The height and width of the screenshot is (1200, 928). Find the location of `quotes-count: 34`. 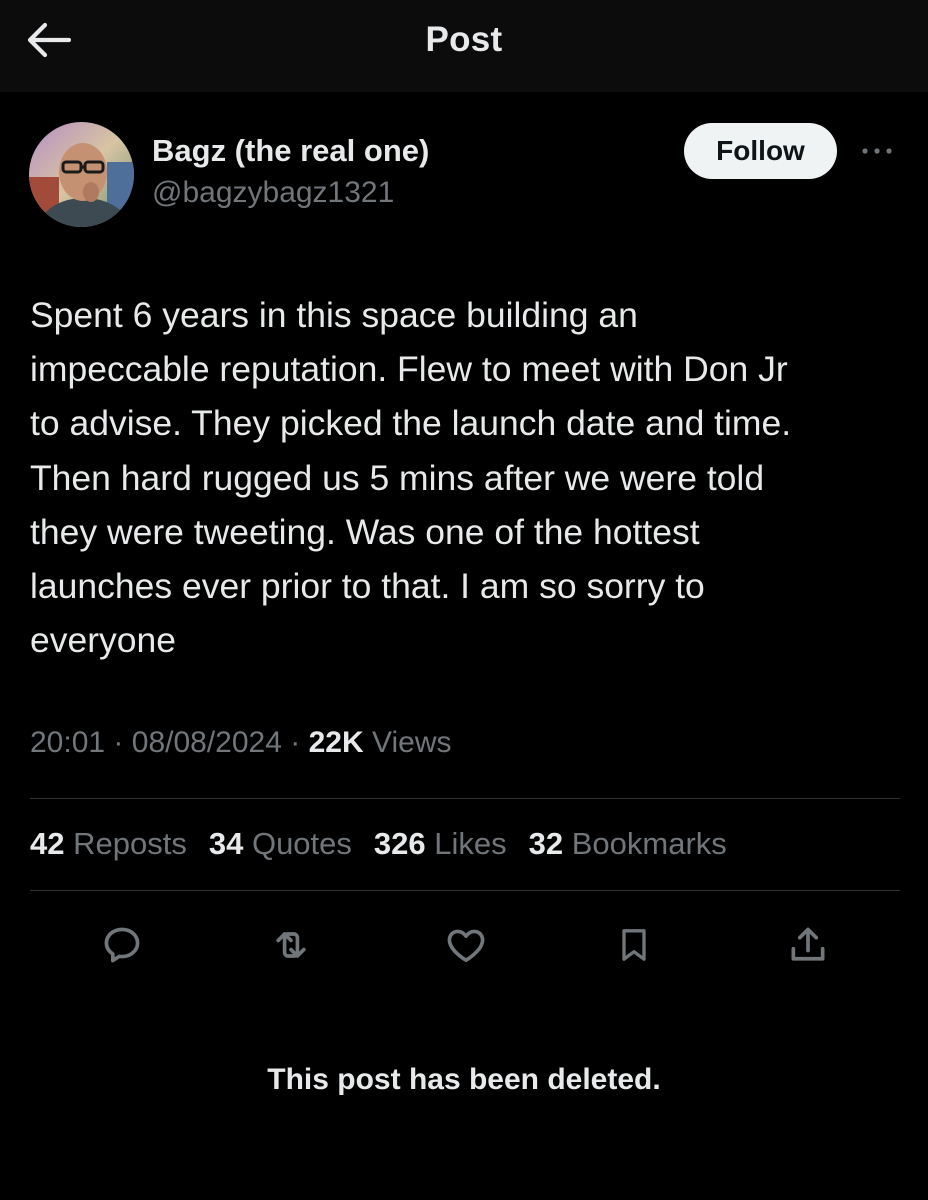

quotes-count: 34 is located at coordinates (226, 843).